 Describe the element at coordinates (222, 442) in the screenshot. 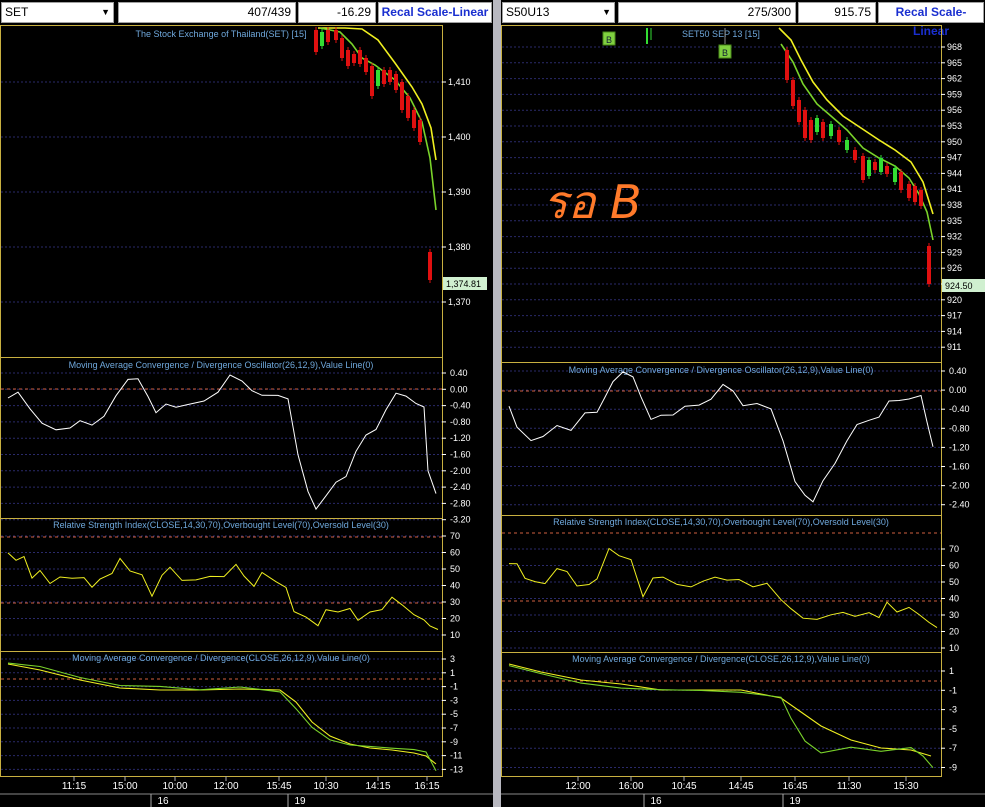

I see `macd-oscillator-line` at that location.